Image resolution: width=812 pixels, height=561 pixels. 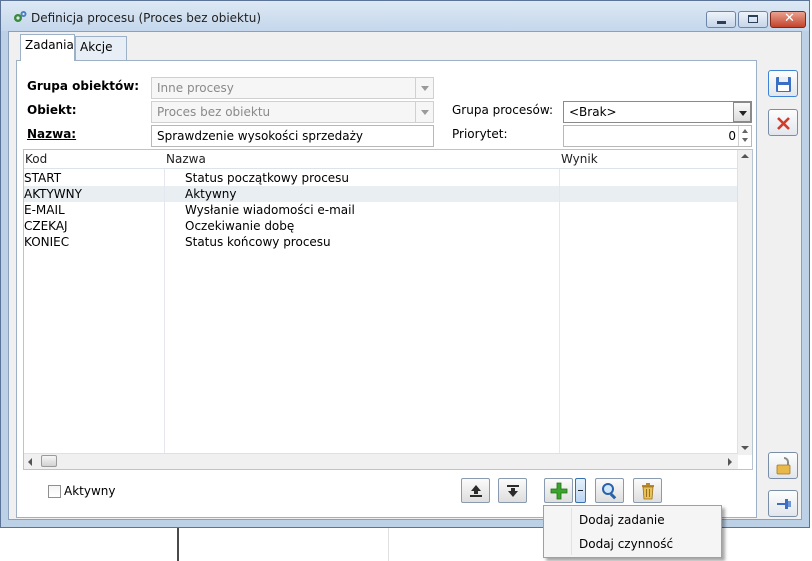 I want to click on export-button, so click(x=475, y=490).